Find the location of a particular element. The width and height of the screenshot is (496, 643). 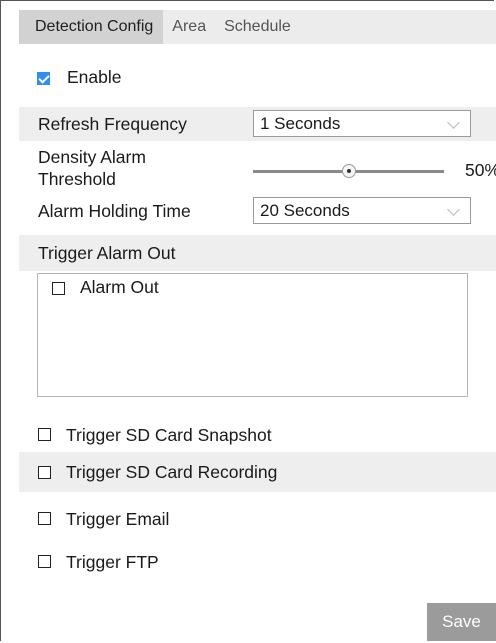

trigger-sd-snapshot-row: Trigger SD Card Snapshot is located at coordinates (257, 435).